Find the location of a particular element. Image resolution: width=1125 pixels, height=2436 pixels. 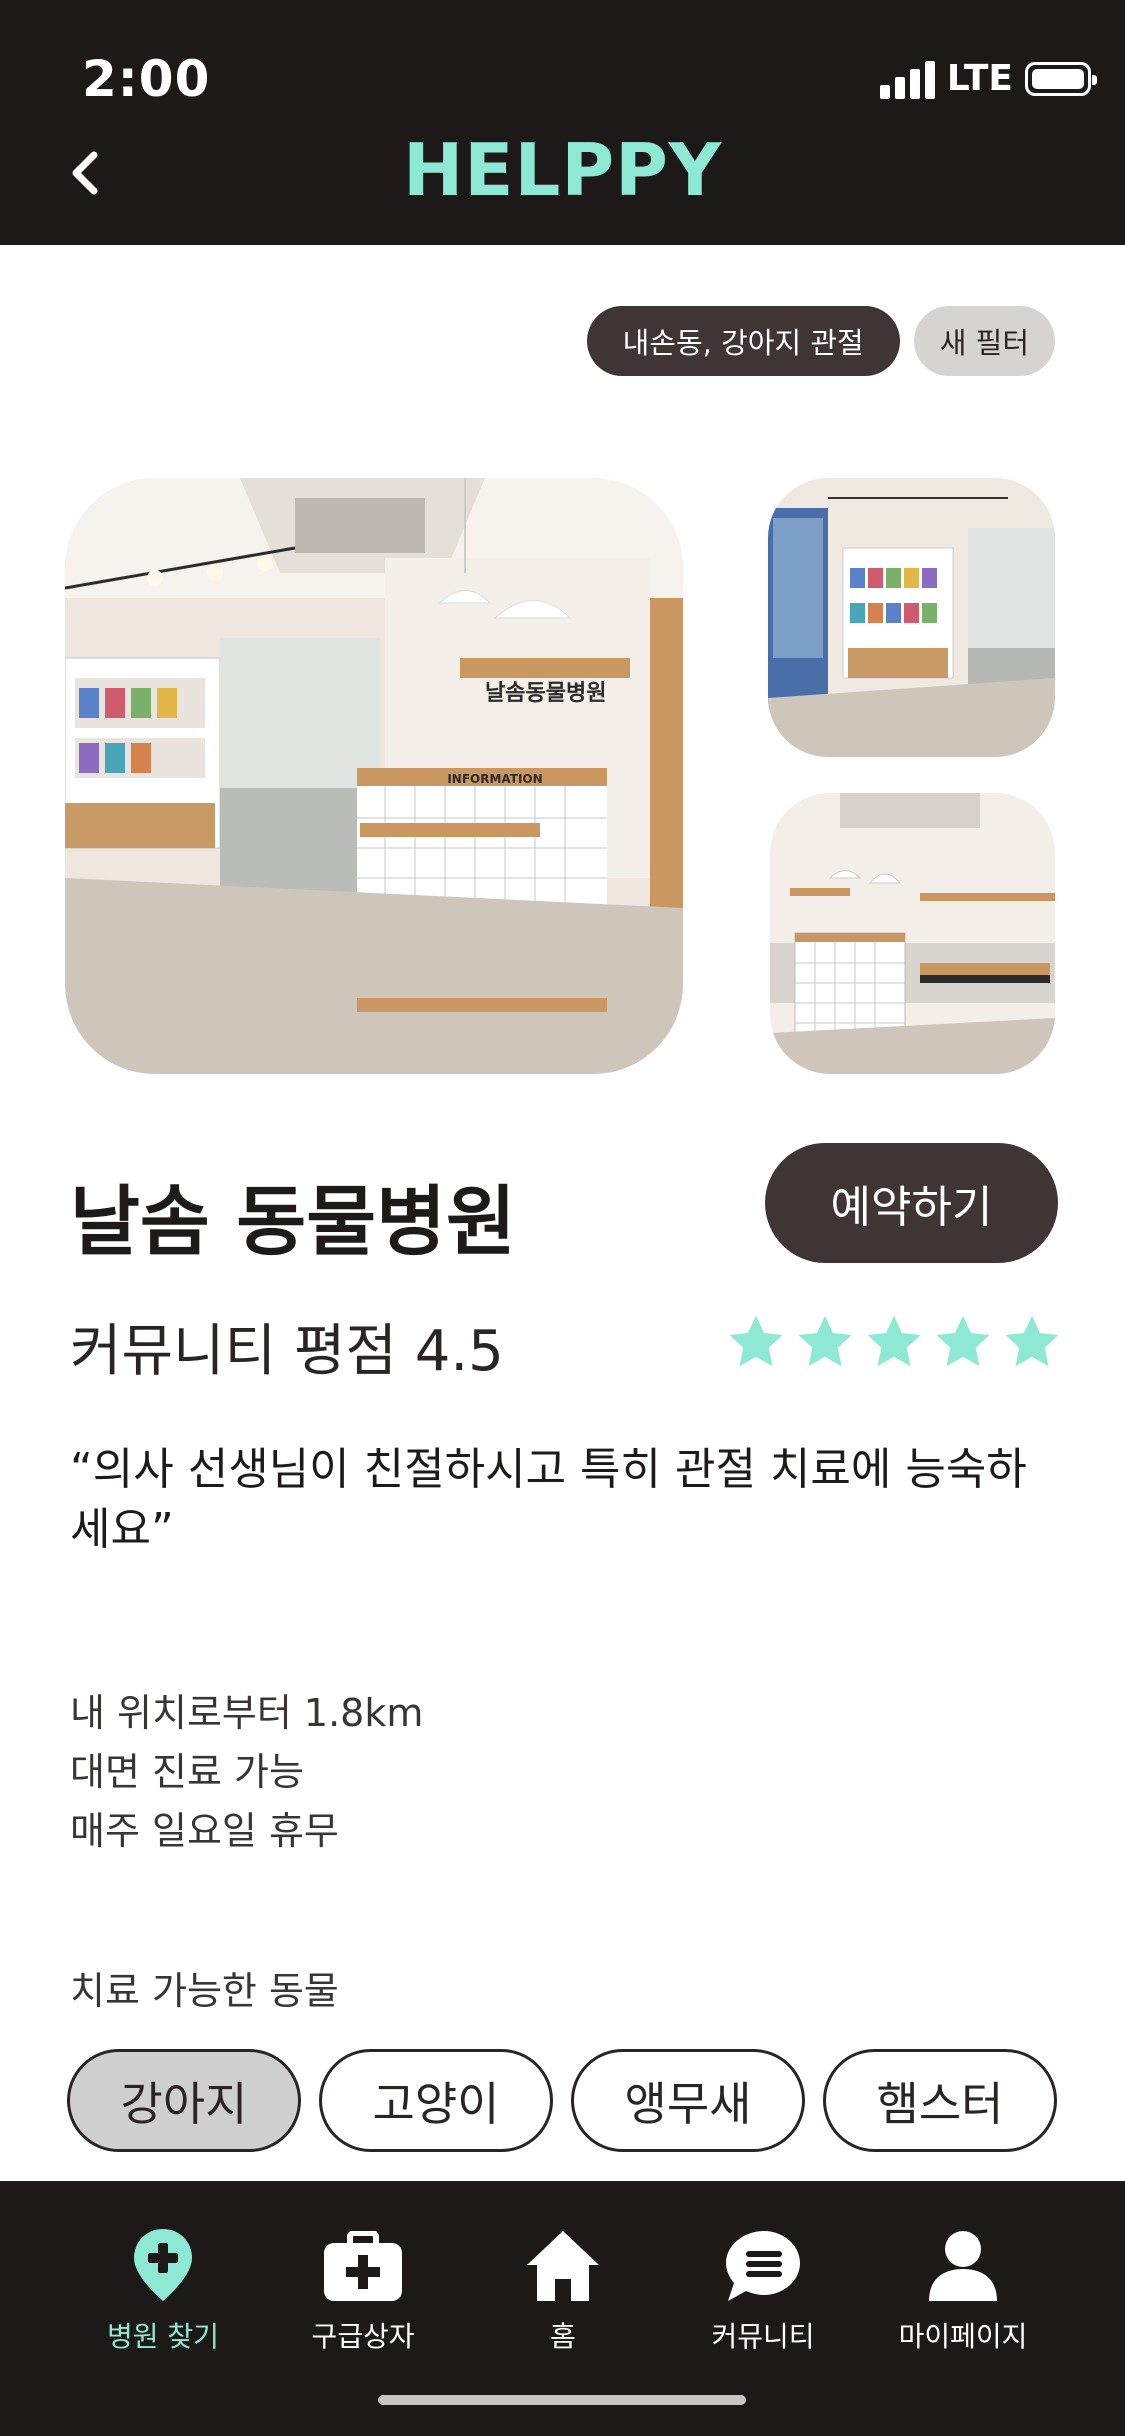

clinic-photo-shop is located at coordinates (911, 617).